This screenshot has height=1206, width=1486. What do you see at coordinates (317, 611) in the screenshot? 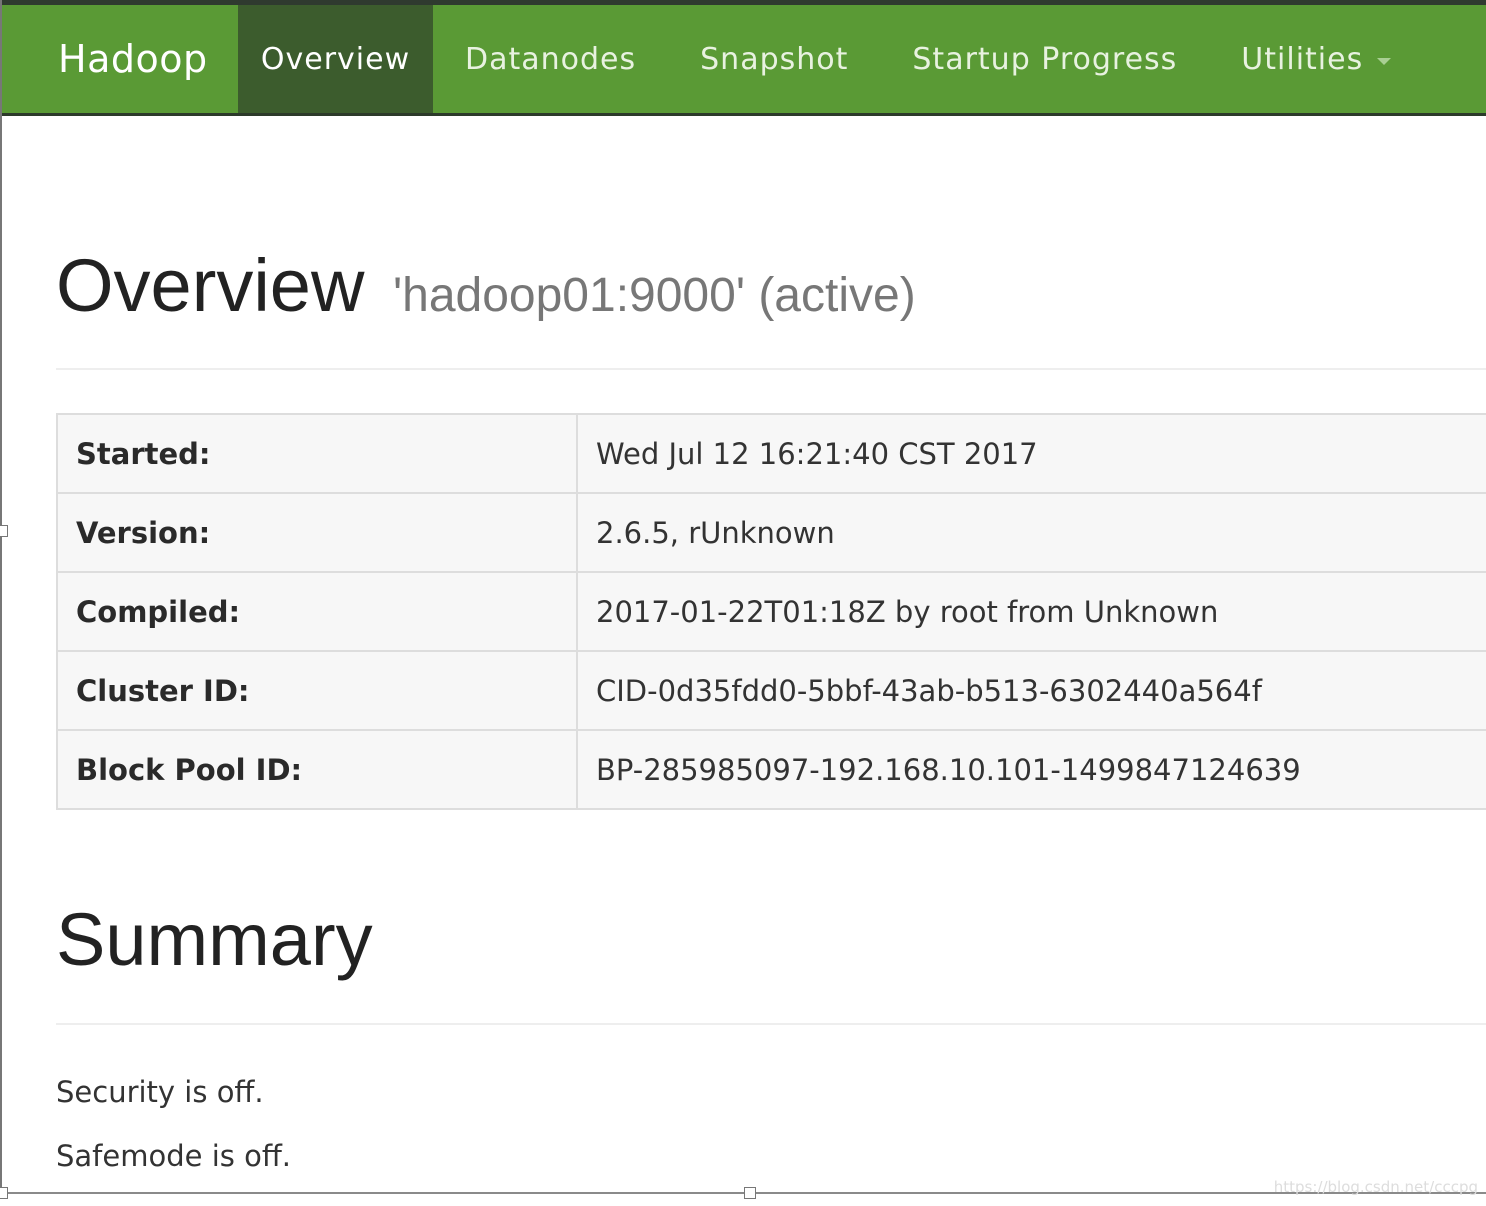
I see `row-key-compiled: Compiled:` at bounding box center [317, 611].